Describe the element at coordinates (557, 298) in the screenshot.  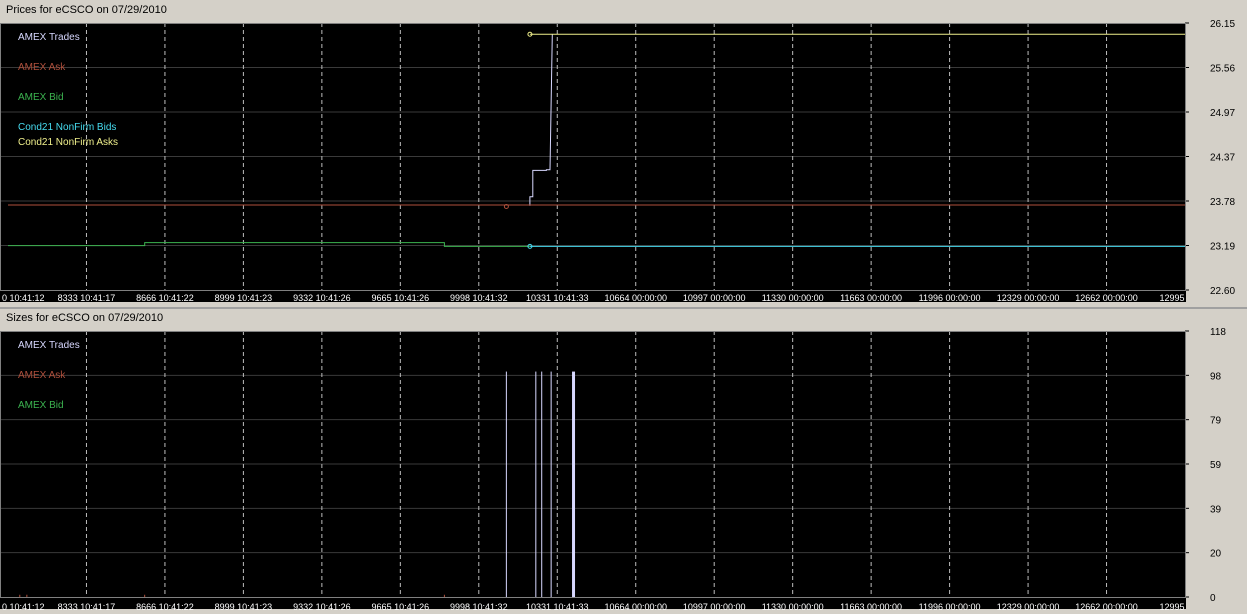
I see `price-x-tick-label: 10331 10:41:33` at that location.